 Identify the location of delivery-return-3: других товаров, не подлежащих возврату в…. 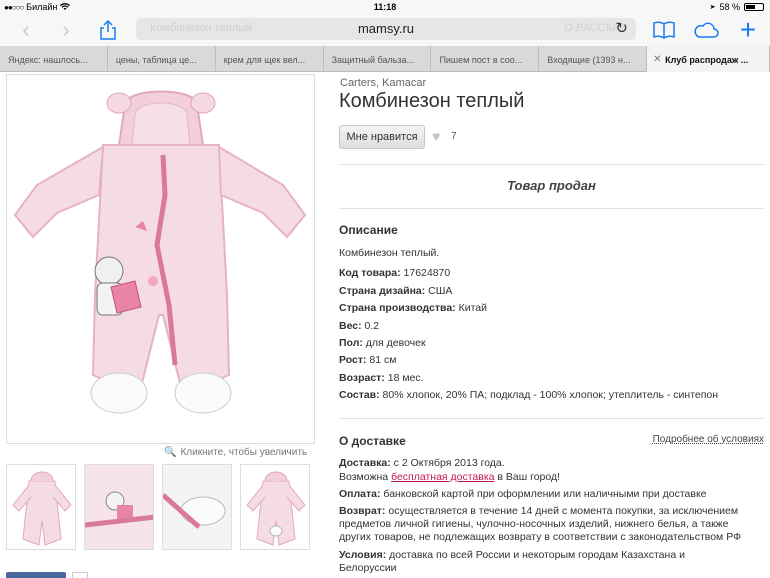
(540, 537).